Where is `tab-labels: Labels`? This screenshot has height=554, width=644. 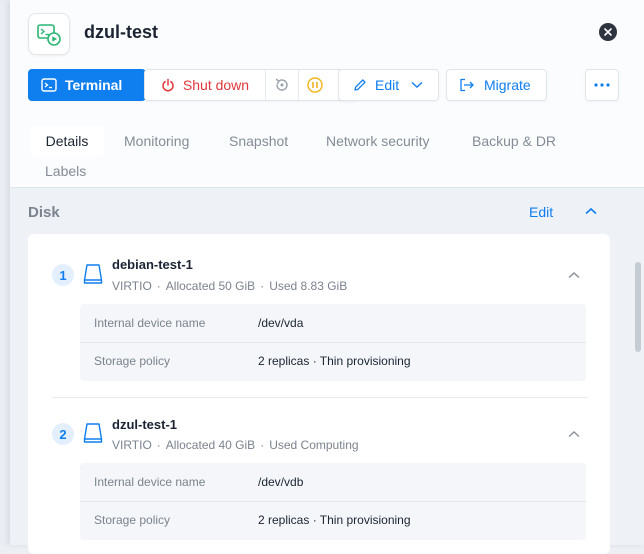 tab-labels: Labels is located at coordinates (65, 171).